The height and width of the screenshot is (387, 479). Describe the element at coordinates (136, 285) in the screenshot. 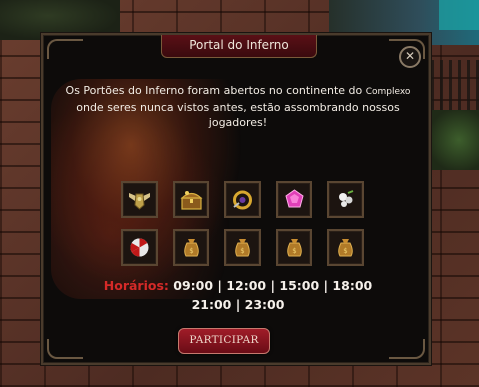

I see `schedule-label: Horários:` at that location.